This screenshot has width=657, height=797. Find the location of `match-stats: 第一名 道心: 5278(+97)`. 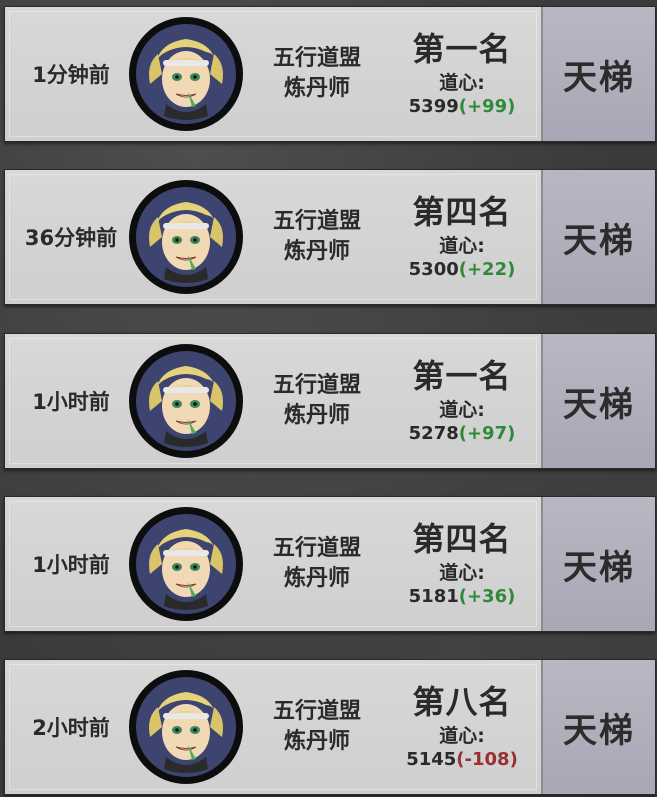

match-stats: 第一名 道心: 5278(+97) is located at coordinates (462, 401).